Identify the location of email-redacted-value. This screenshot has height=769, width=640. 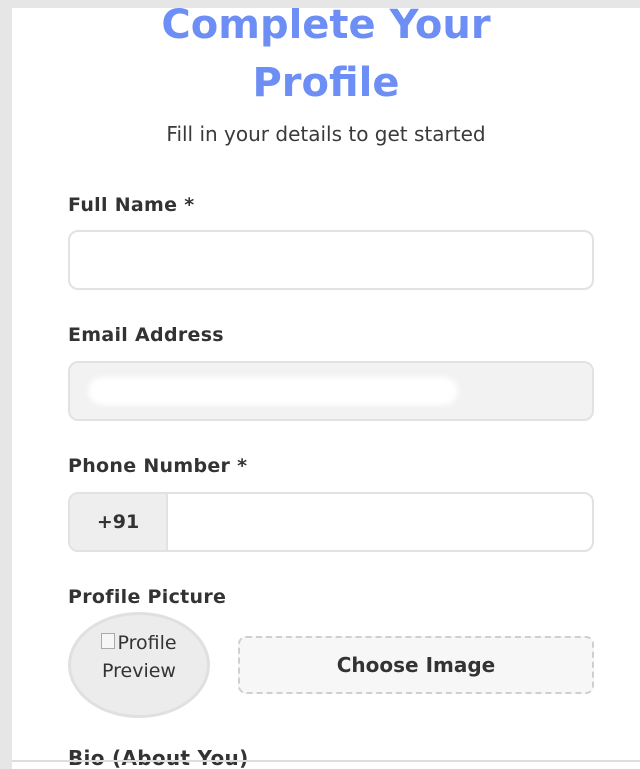
(273, 391).